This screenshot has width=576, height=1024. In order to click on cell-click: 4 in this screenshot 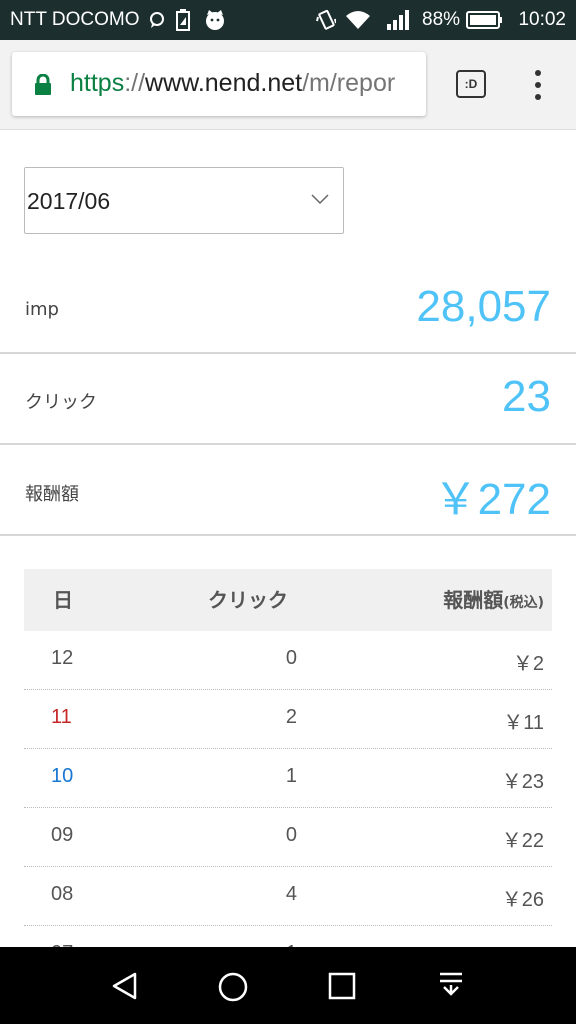, I will do `click(291, 894)`.